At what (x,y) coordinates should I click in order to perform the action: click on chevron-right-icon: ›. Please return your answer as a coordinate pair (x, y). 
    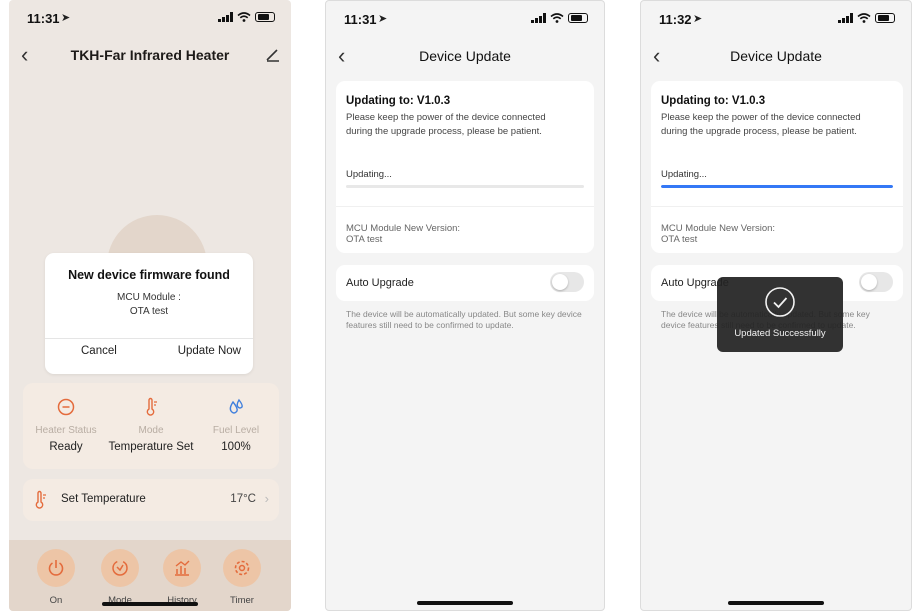
    Looking at the image, I should click on (266, 498).